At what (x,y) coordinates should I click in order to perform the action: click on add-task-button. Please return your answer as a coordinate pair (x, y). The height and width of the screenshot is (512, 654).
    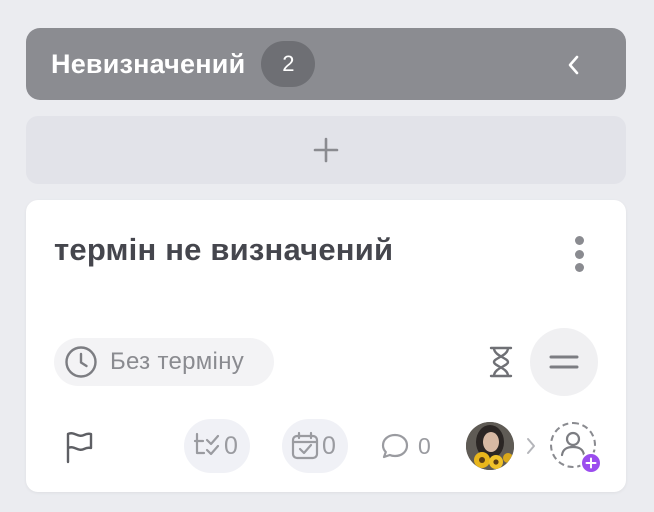
    Looking at the image, I should click on (326, 150).